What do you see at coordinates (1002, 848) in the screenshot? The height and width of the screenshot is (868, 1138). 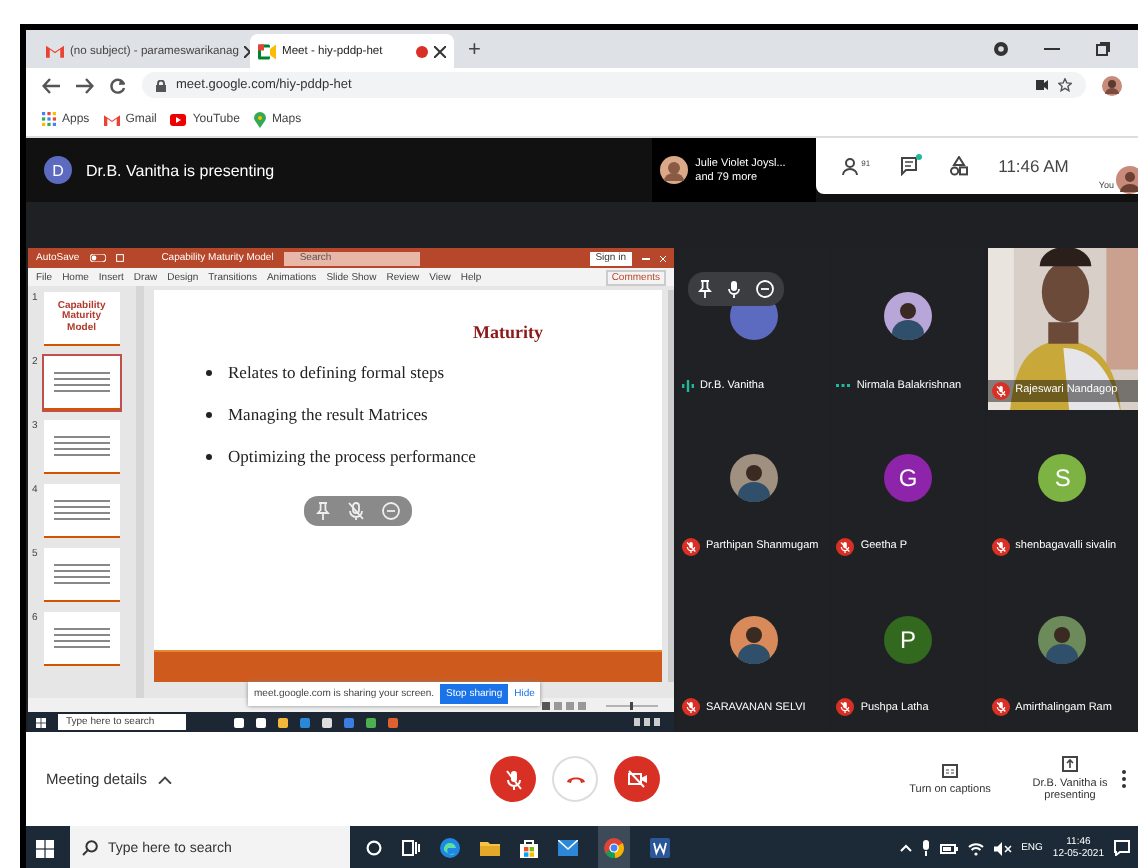 I see `speaker-muted-icon` at bounding box center [1002, 848].